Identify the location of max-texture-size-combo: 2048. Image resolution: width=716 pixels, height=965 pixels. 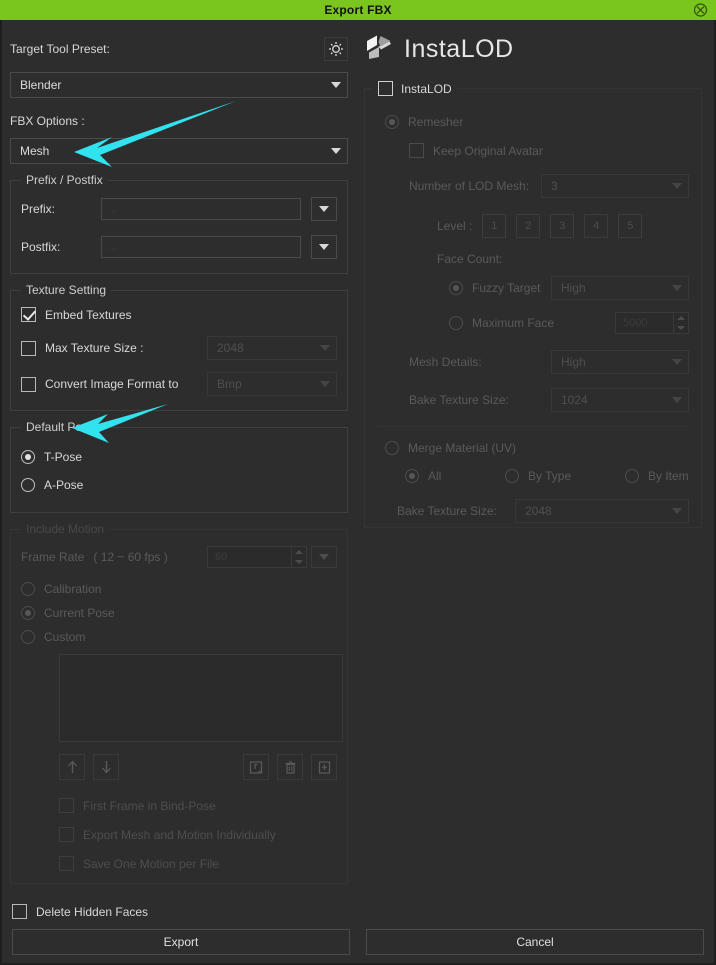
(272, 348).